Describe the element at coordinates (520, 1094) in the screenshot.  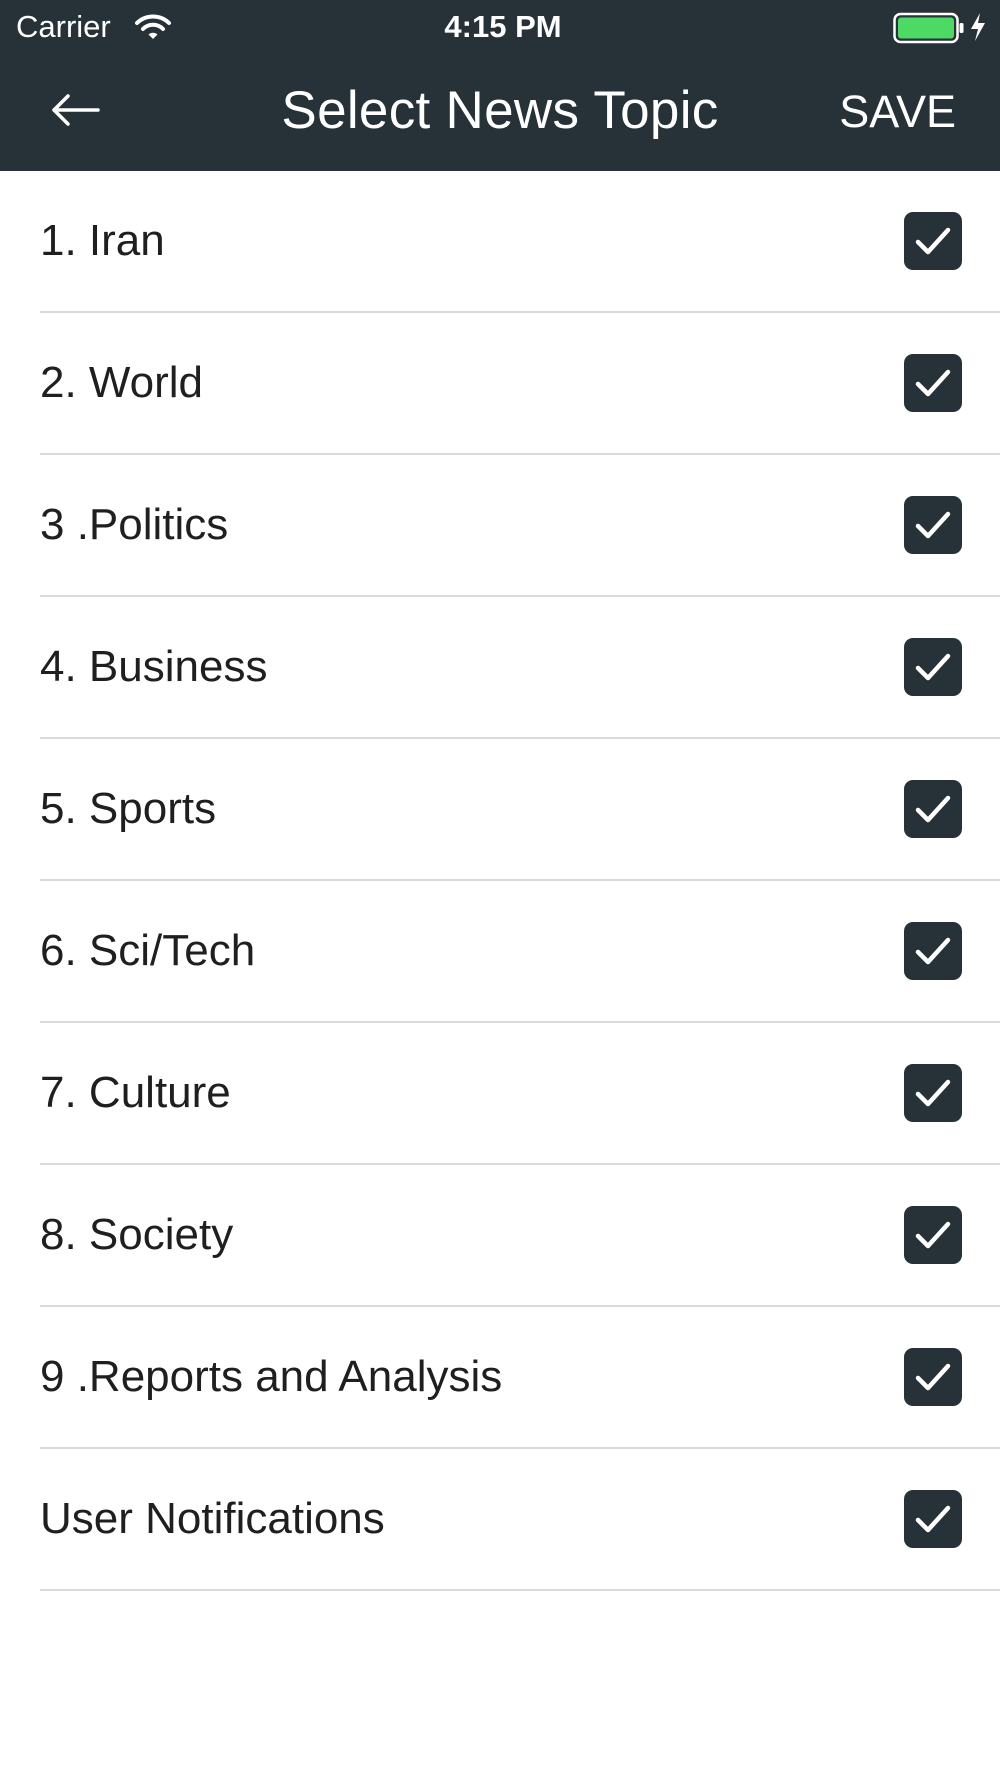
I see `list-item: 7. Culture` at that location.